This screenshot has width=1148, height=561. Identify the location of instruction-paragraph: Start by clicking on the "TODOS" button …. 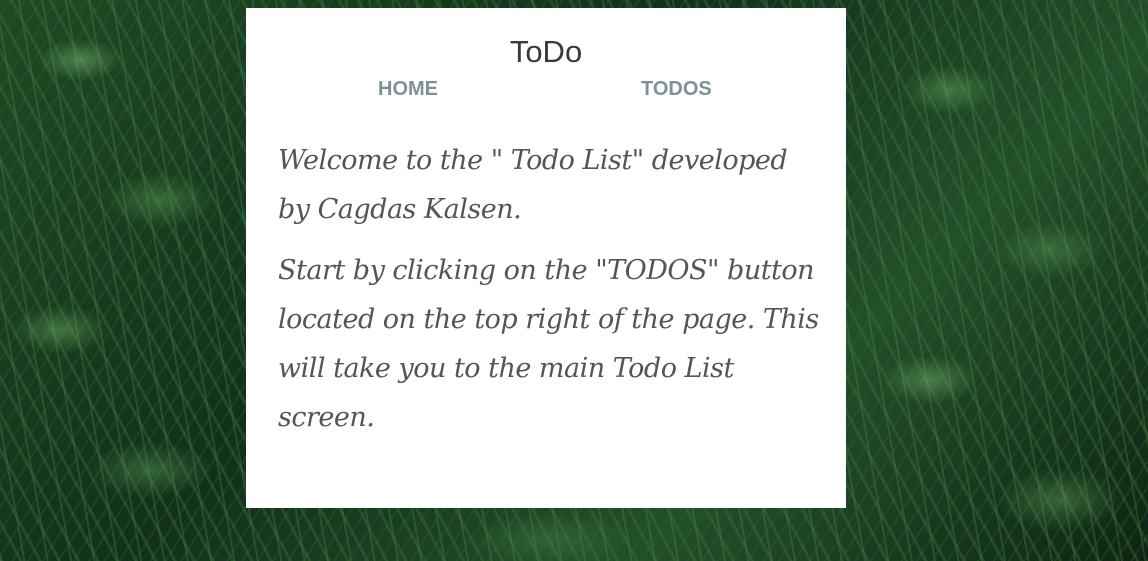
(548, 344).